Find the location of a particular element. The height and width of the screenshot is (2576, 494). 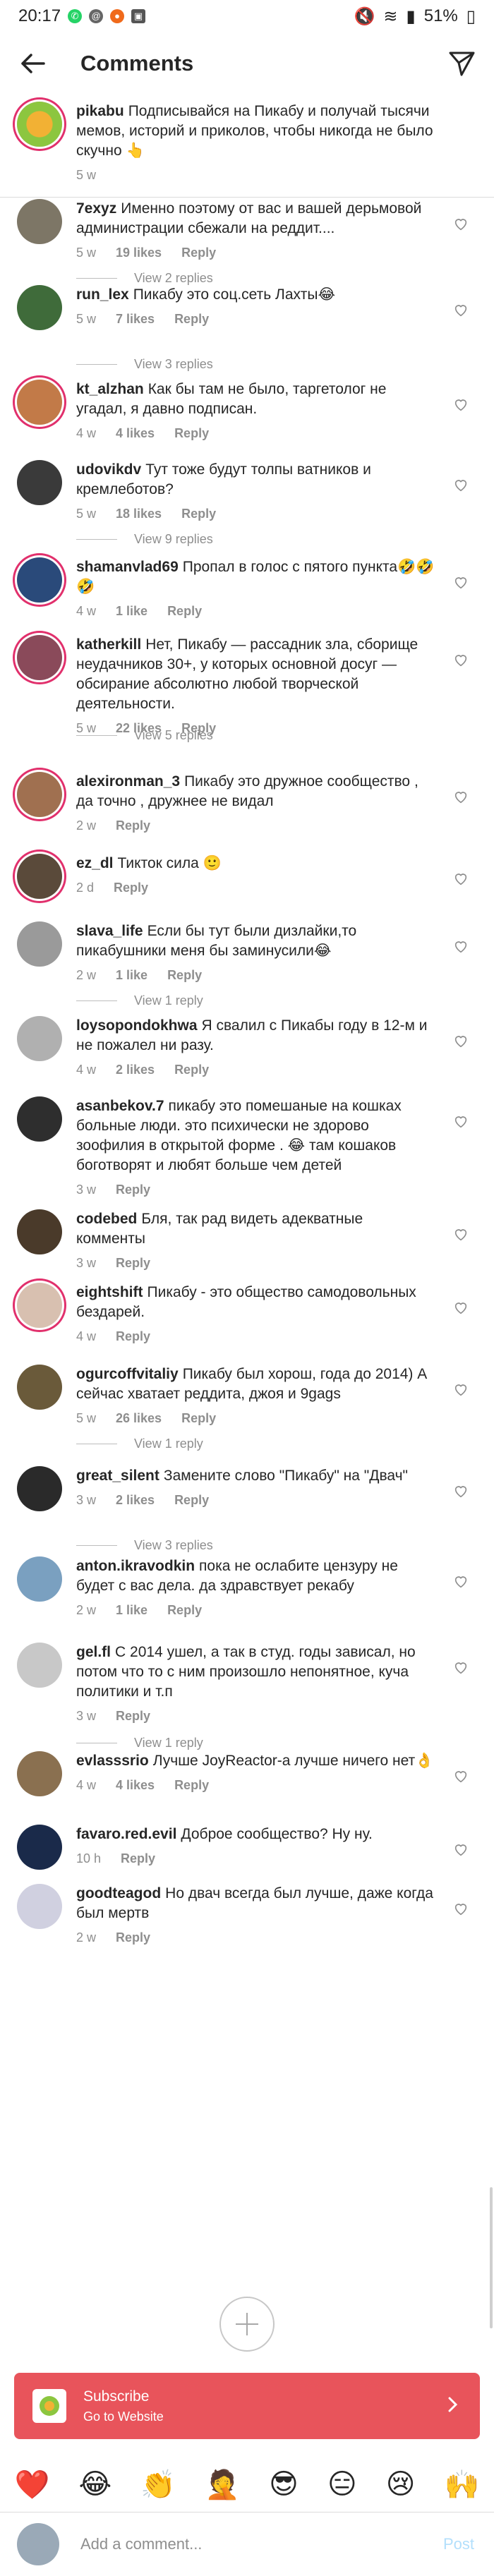

back-button is located at coordinates (32, 64).